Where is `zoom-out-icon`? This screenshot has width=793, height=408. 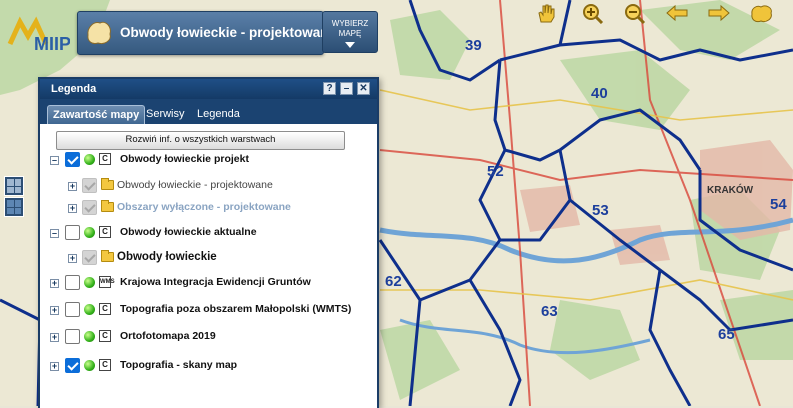
zoom-out-icon is located at coordinates (635, 13).